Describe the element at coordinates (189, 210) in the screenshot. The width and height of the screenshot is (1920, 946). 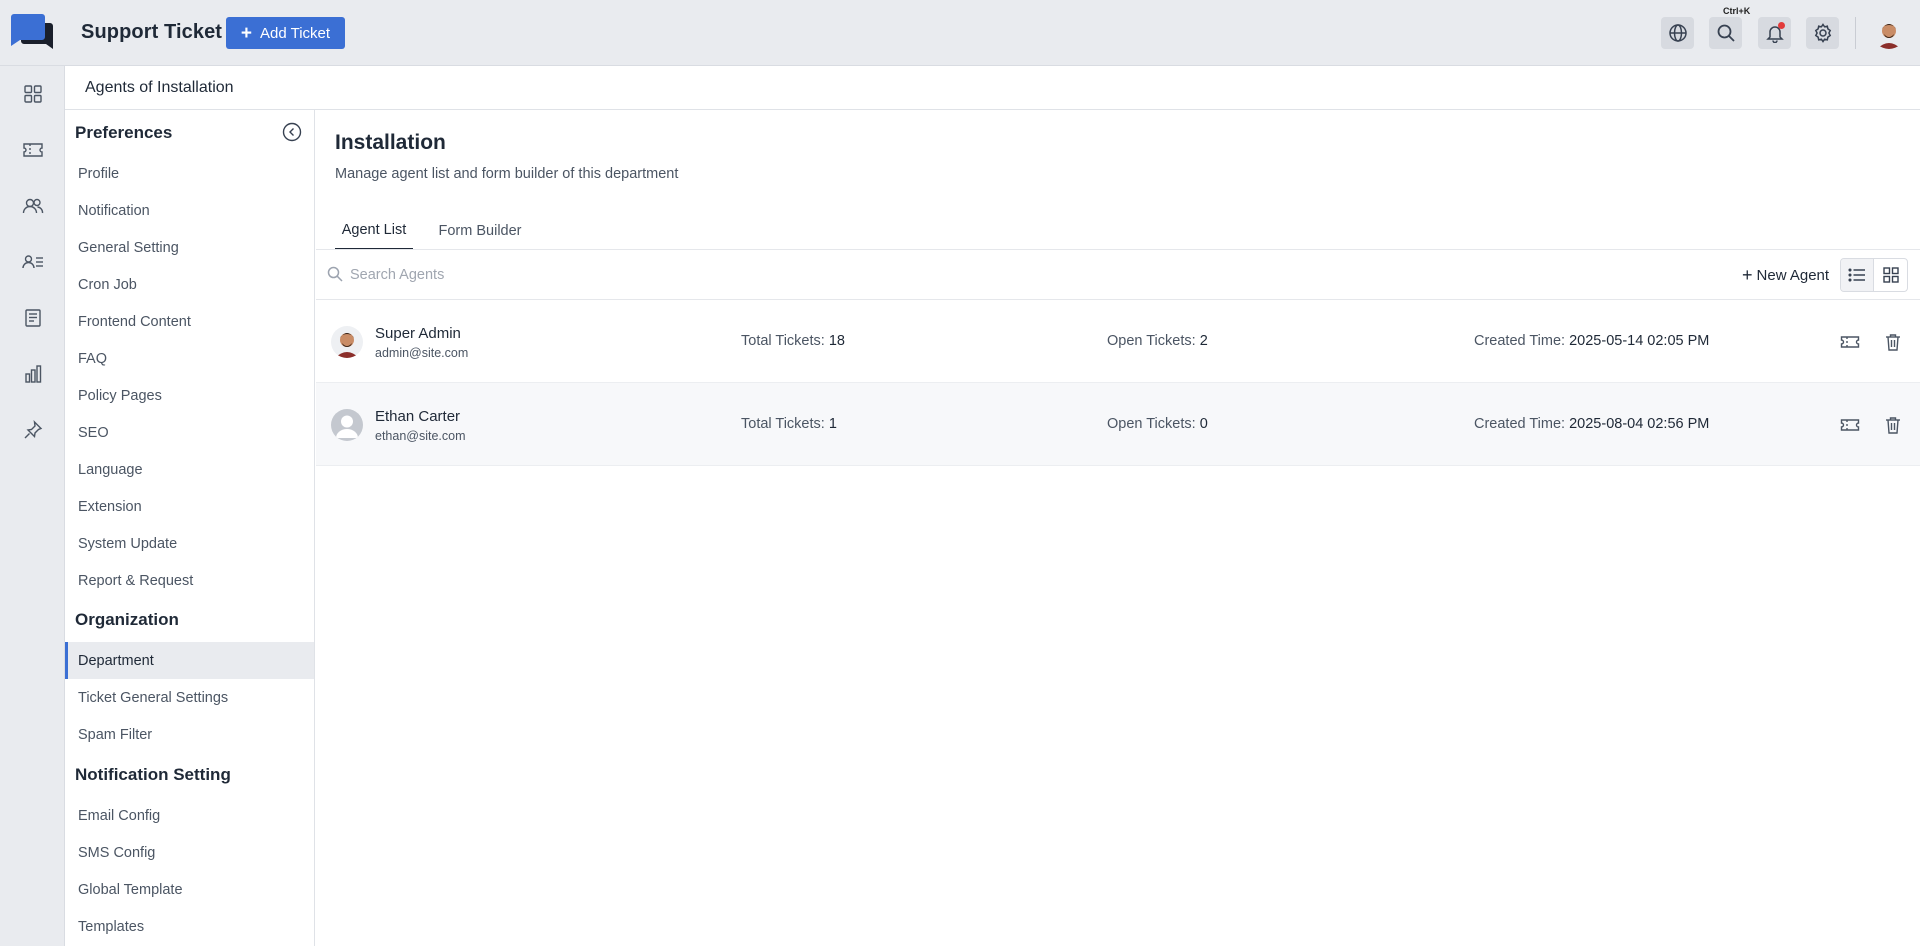
I see `prefs-item-notification: Notification` at that location.